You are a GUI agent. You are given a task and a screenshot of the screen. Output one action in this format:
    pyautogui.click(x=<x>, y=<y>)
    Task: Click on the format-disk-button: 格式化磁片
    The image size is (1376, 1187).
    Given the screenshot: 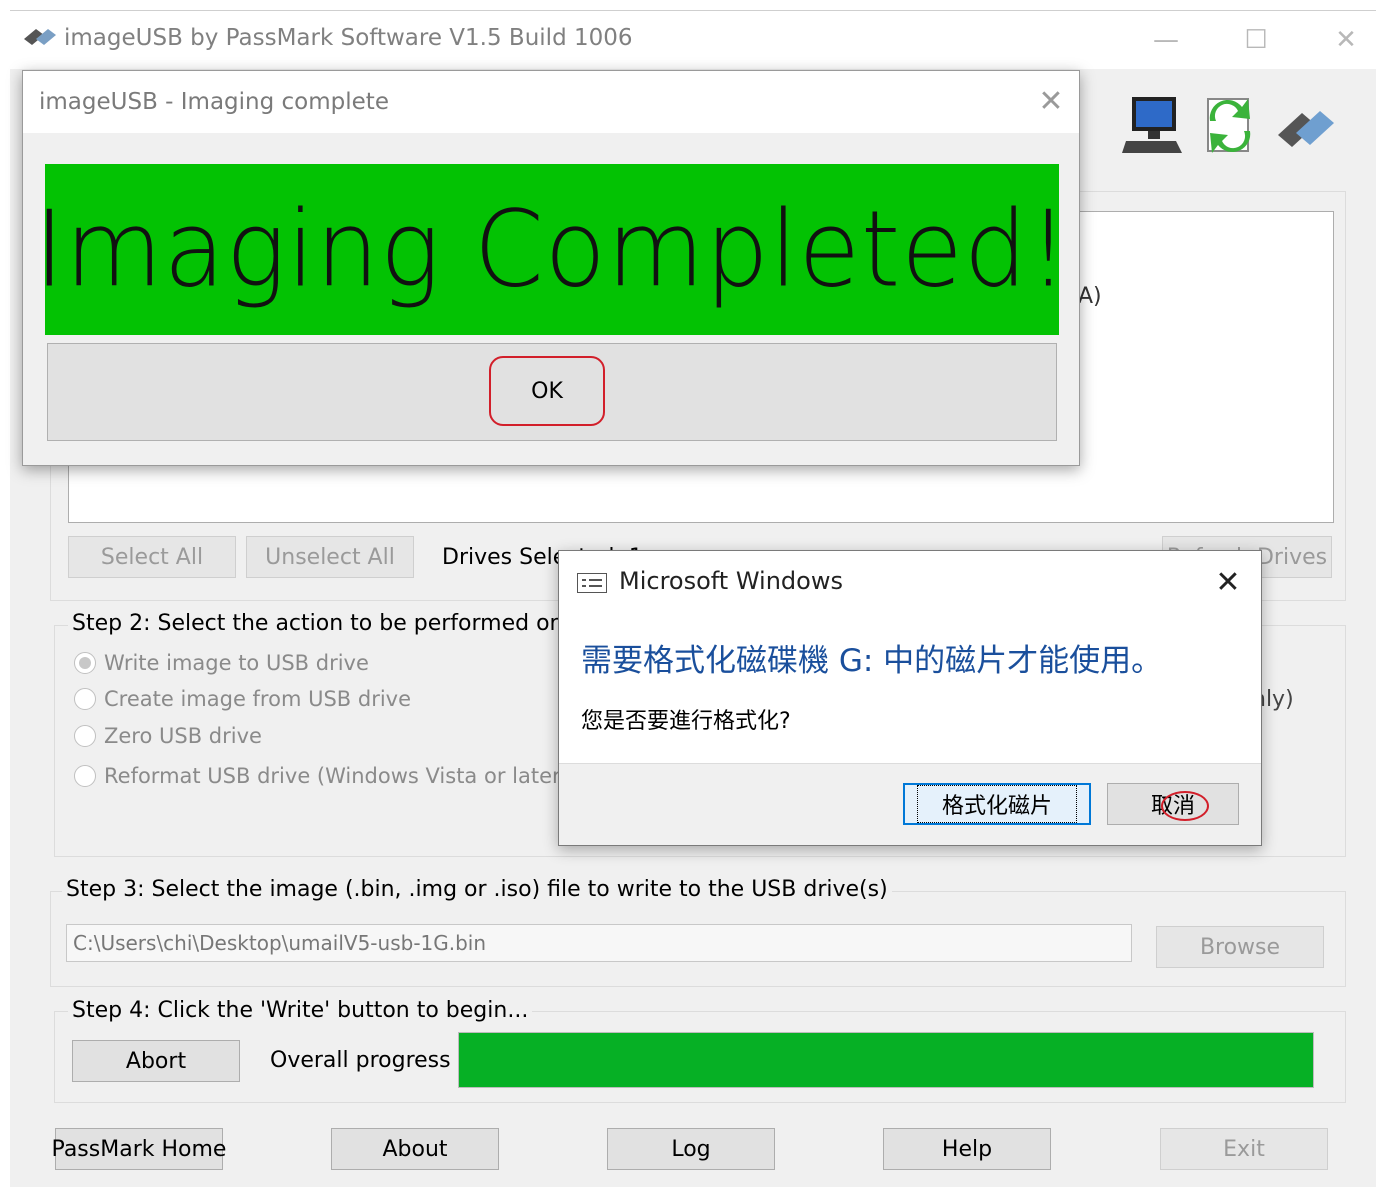 What is the action you would take?
    pyautogui.click(x=997, y=804)
    